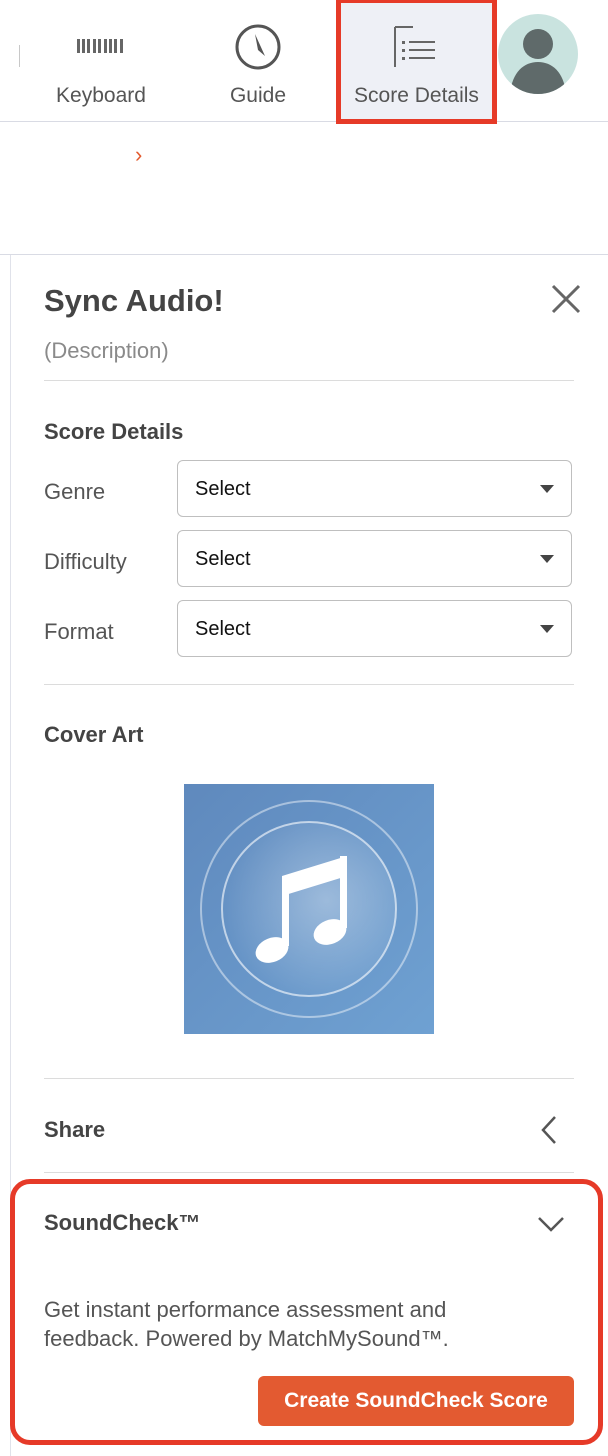 This screenshot has width=608, height=1456. Describe the element at coordinates (101, 95) in the screenshot. I see `toolbar-keyboard-label: Keyboard` at that location.